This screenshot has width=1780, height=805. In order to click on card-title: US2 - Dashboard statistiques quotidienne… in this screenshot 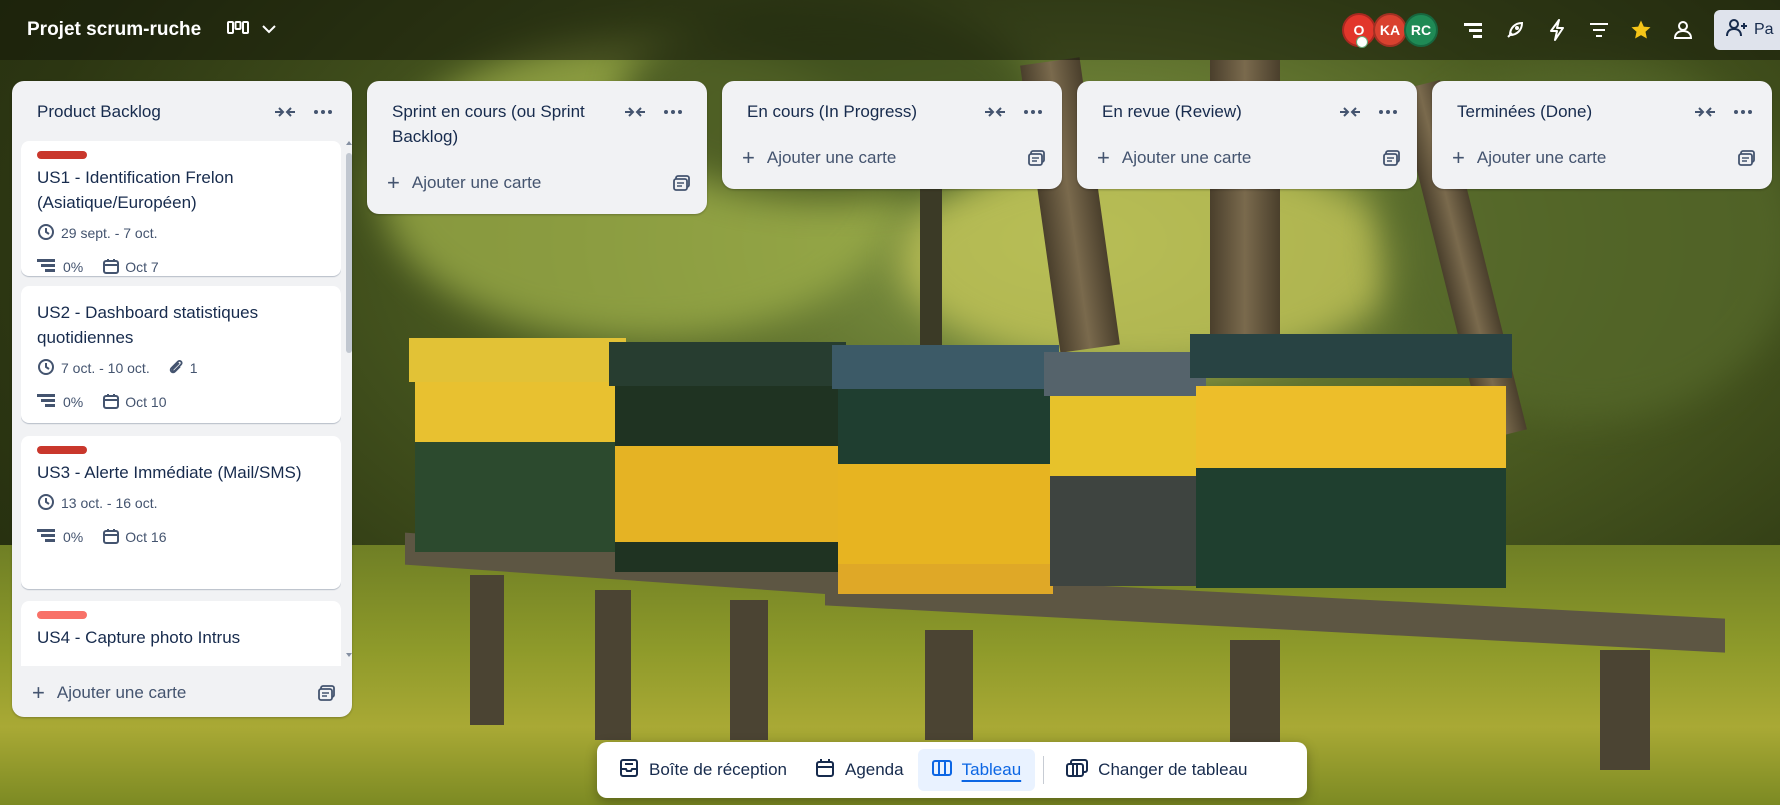, I will do `click(148, 325)`.